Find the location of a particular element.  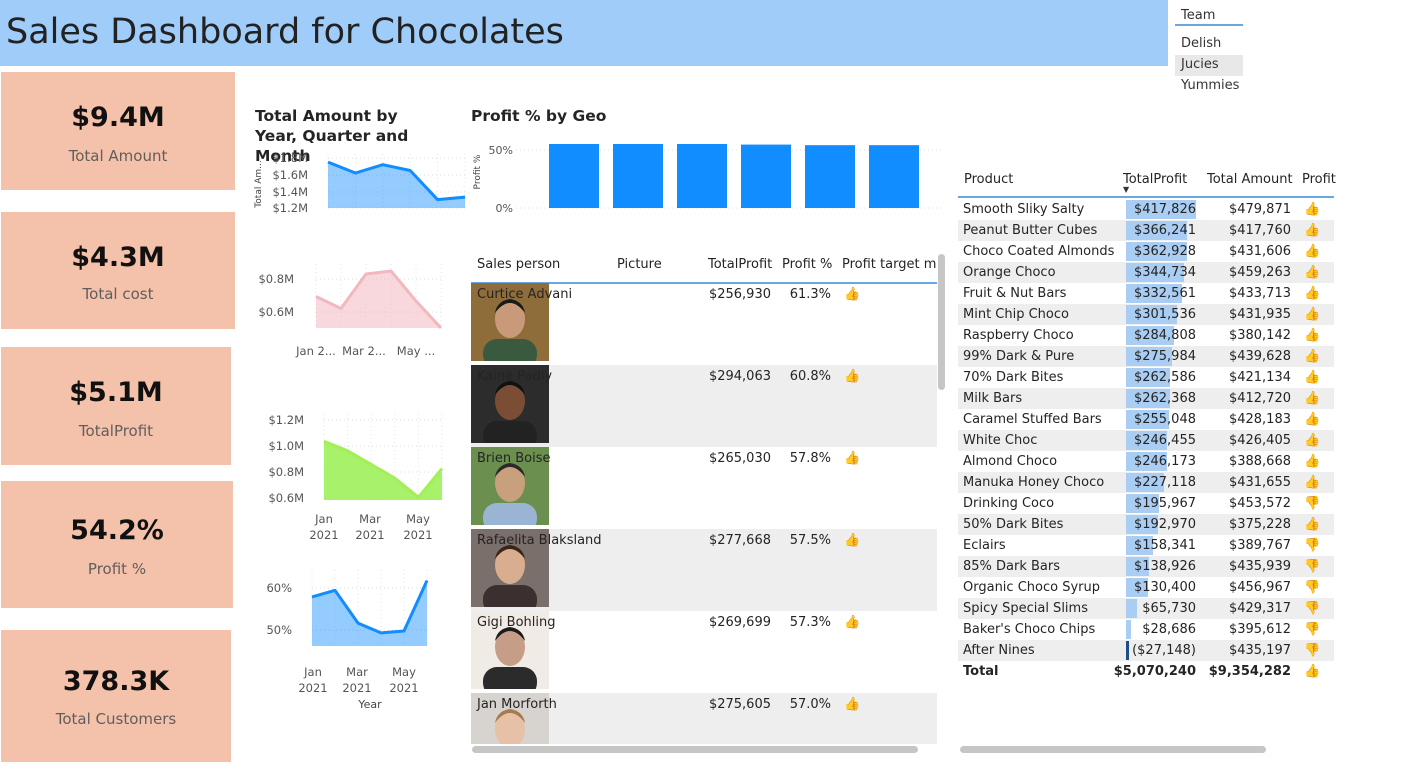

table-row: Brien Boise $265,030 57.8% 👍 is located at coordinates (704, 490).